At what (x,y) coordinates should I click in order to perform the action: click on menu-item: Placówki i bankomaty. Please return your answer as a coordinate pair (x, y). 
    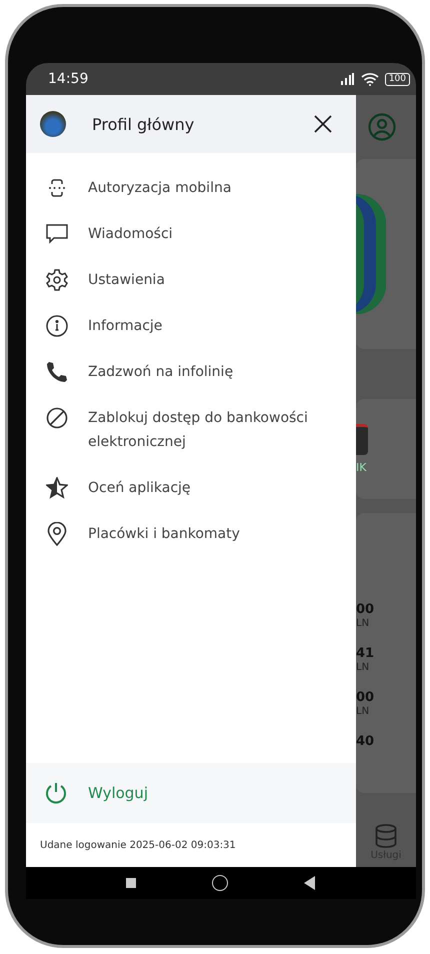
    Looking at the image, I should click on (191, 534).